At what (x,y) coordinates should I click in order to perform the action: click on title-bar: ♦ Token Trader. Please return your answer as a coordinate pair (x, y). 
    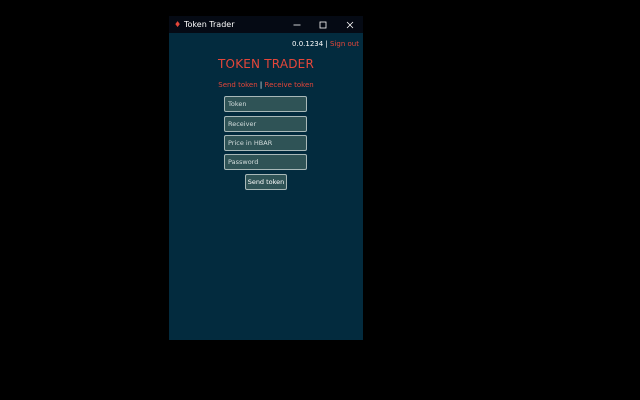
    Looking at the image, I should click on (266, 24).